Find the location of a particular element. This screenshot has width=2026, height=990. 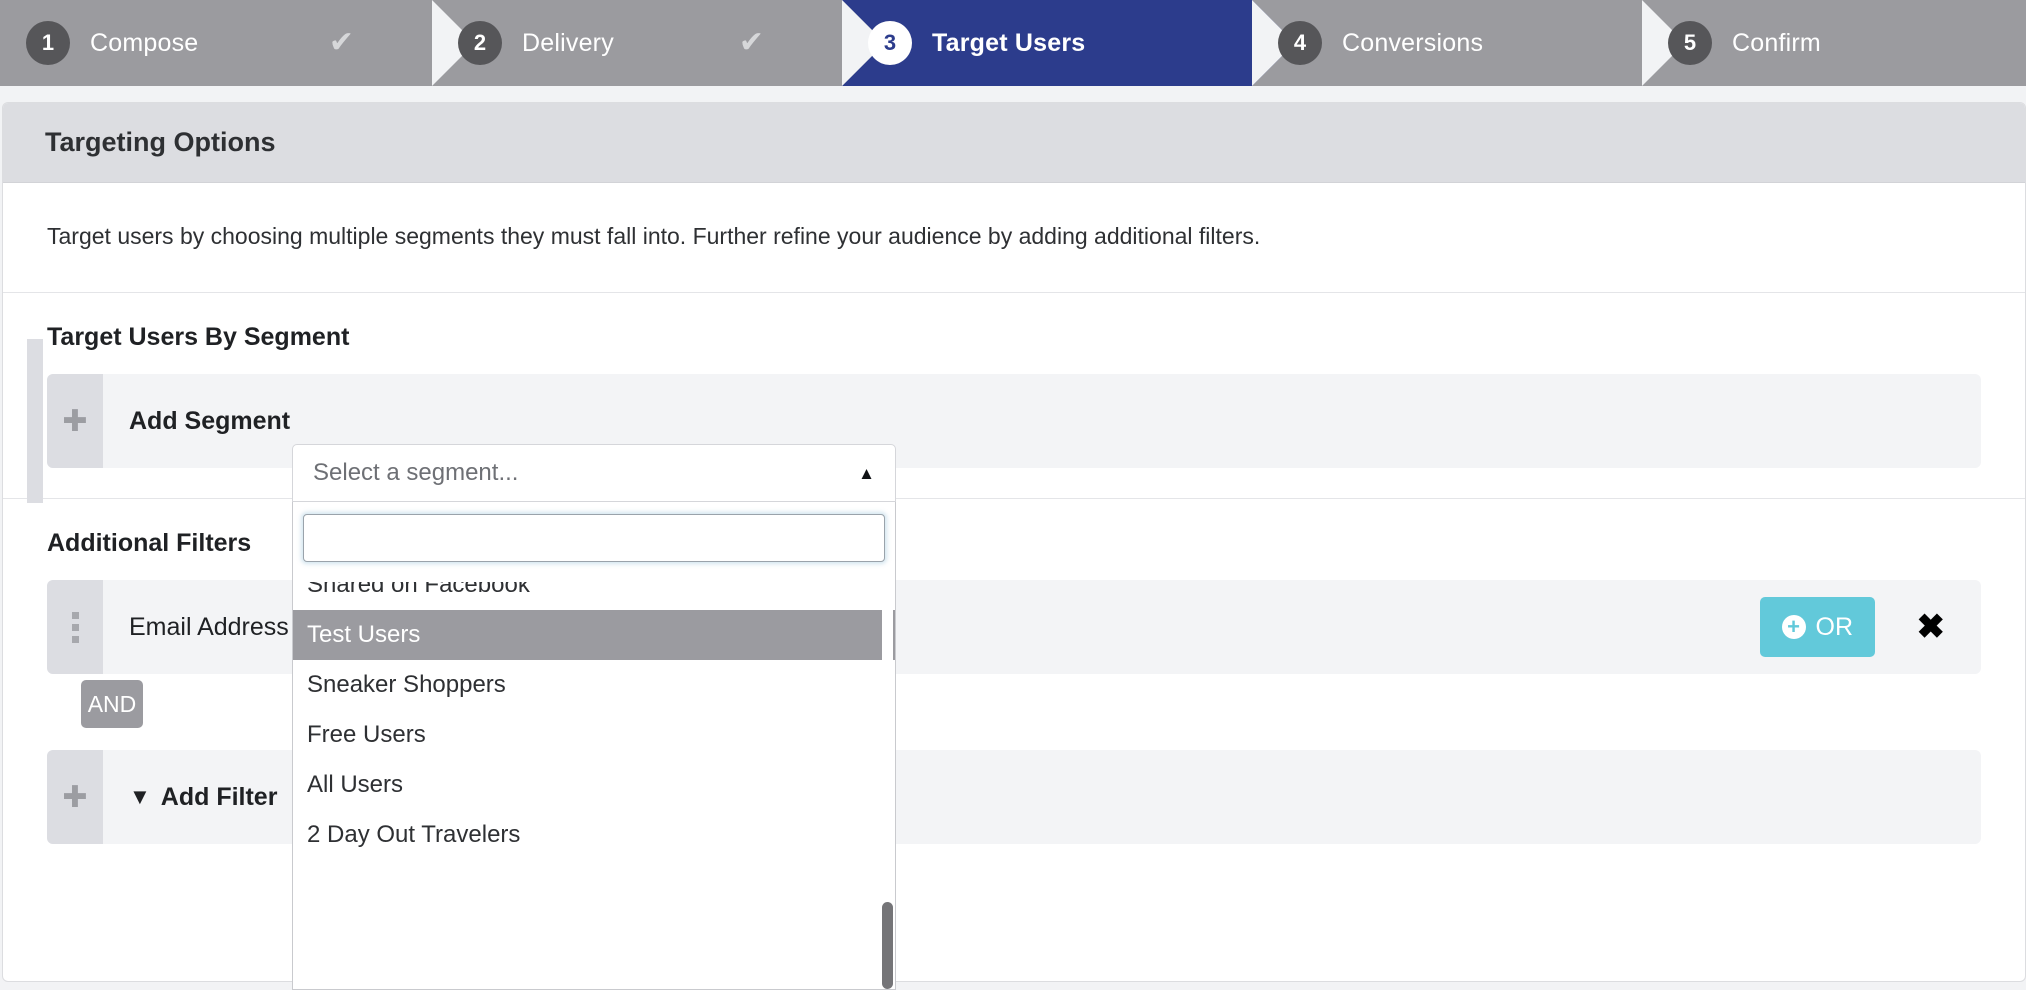

wizard-step-label: Compose is located at coordinates (144, 42).